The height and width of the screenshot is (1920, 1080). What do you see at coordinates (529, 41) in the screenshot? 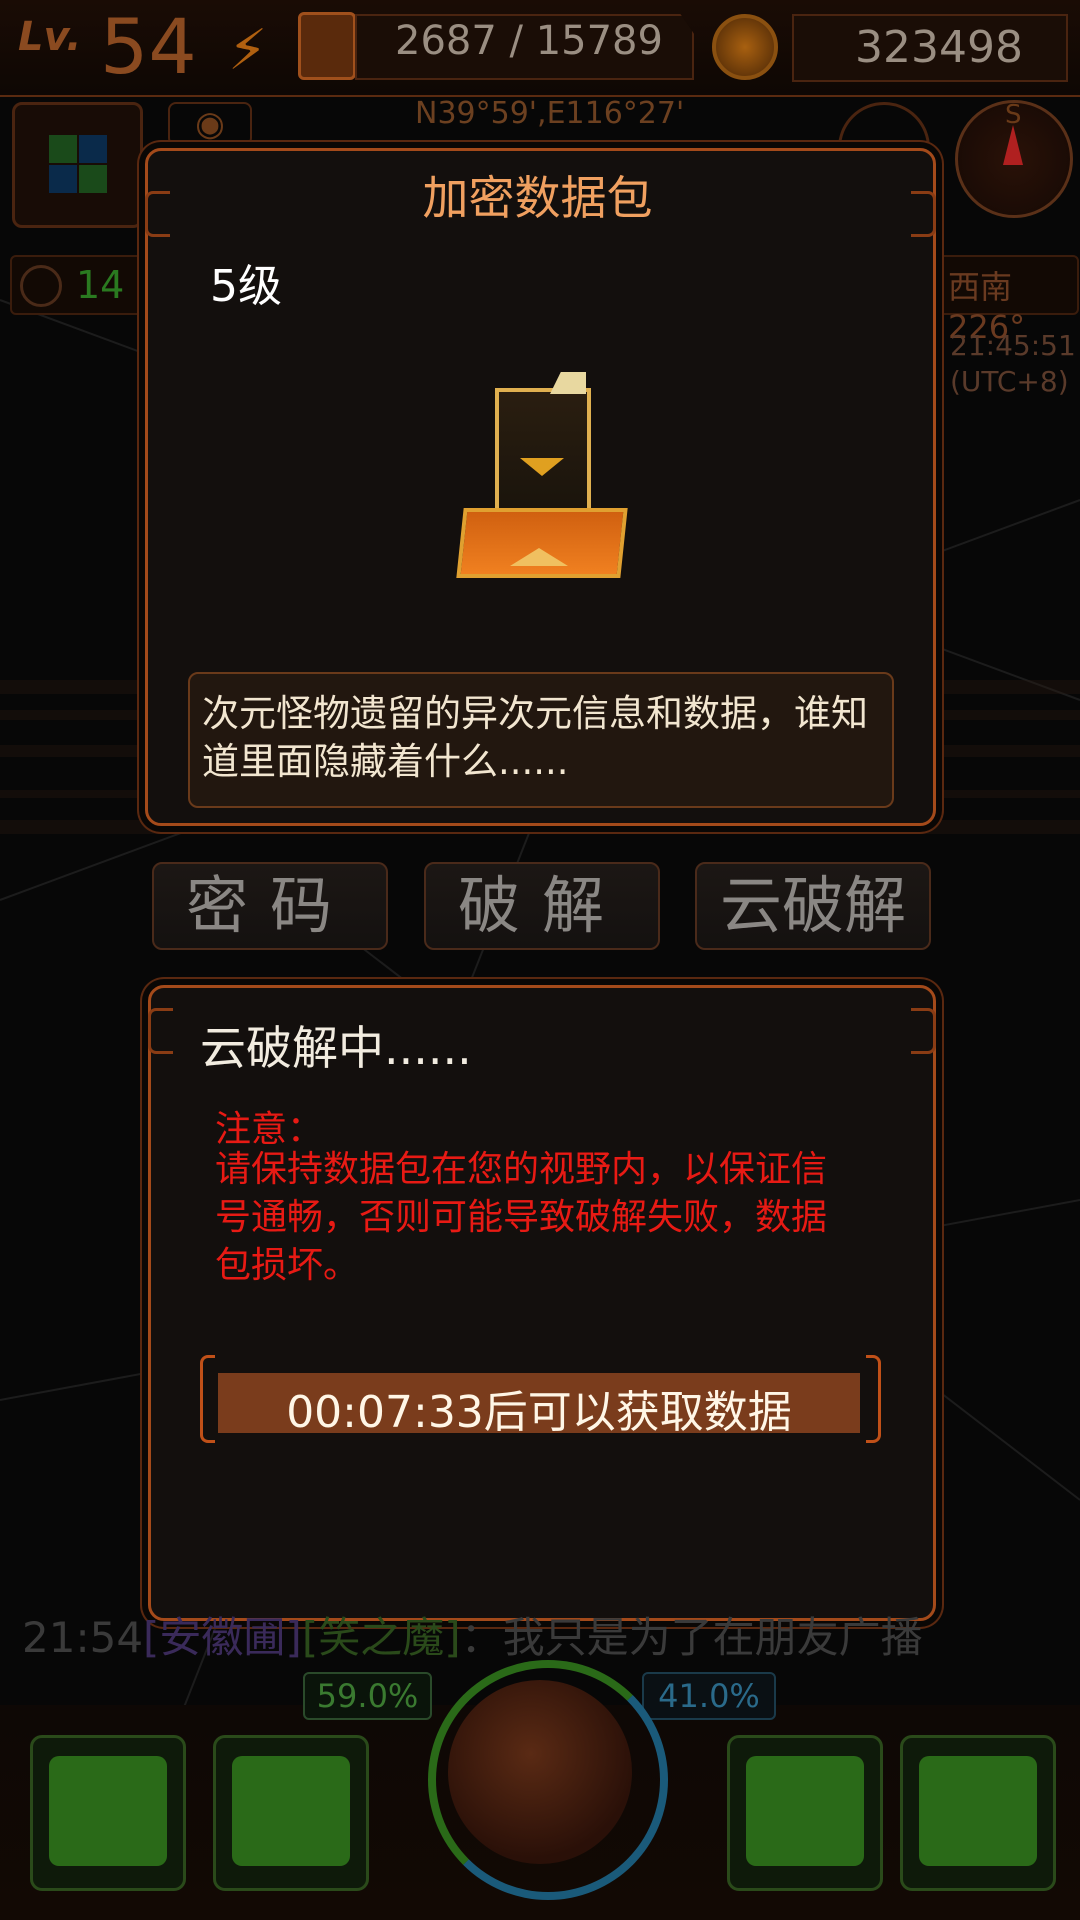
I see `energy-value: 2687 / 15789` at bounding box center [529, 41].